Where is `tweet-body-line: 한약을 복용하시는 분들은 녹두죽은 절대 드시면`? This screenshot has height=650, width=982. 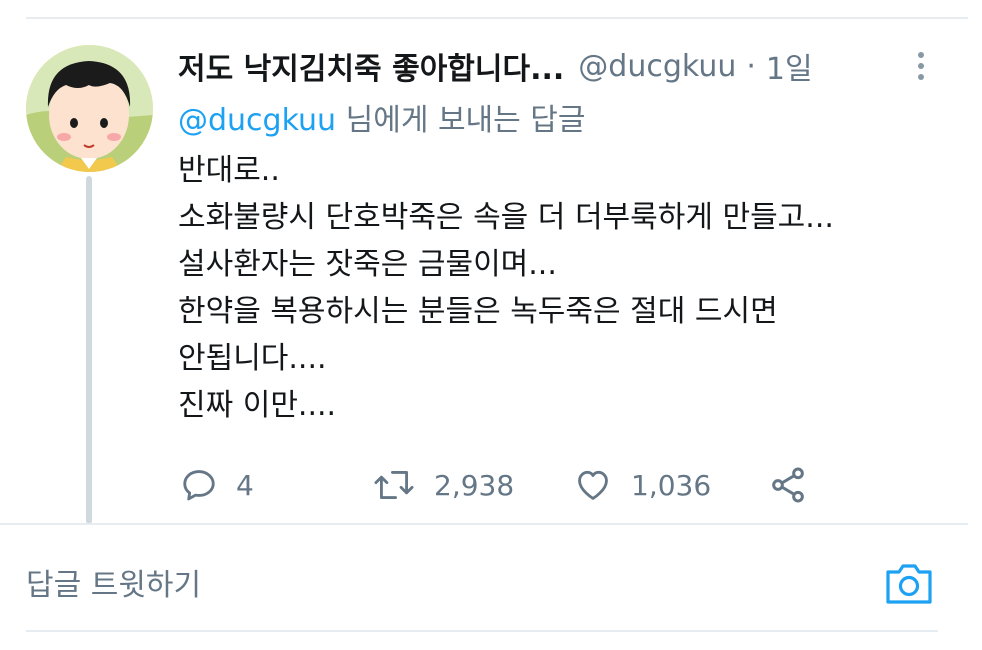
tweet-body-line: 한약을 복용하시는 분들은 녹두죽은 절대 드시면 is located at coordinates (478, 311).